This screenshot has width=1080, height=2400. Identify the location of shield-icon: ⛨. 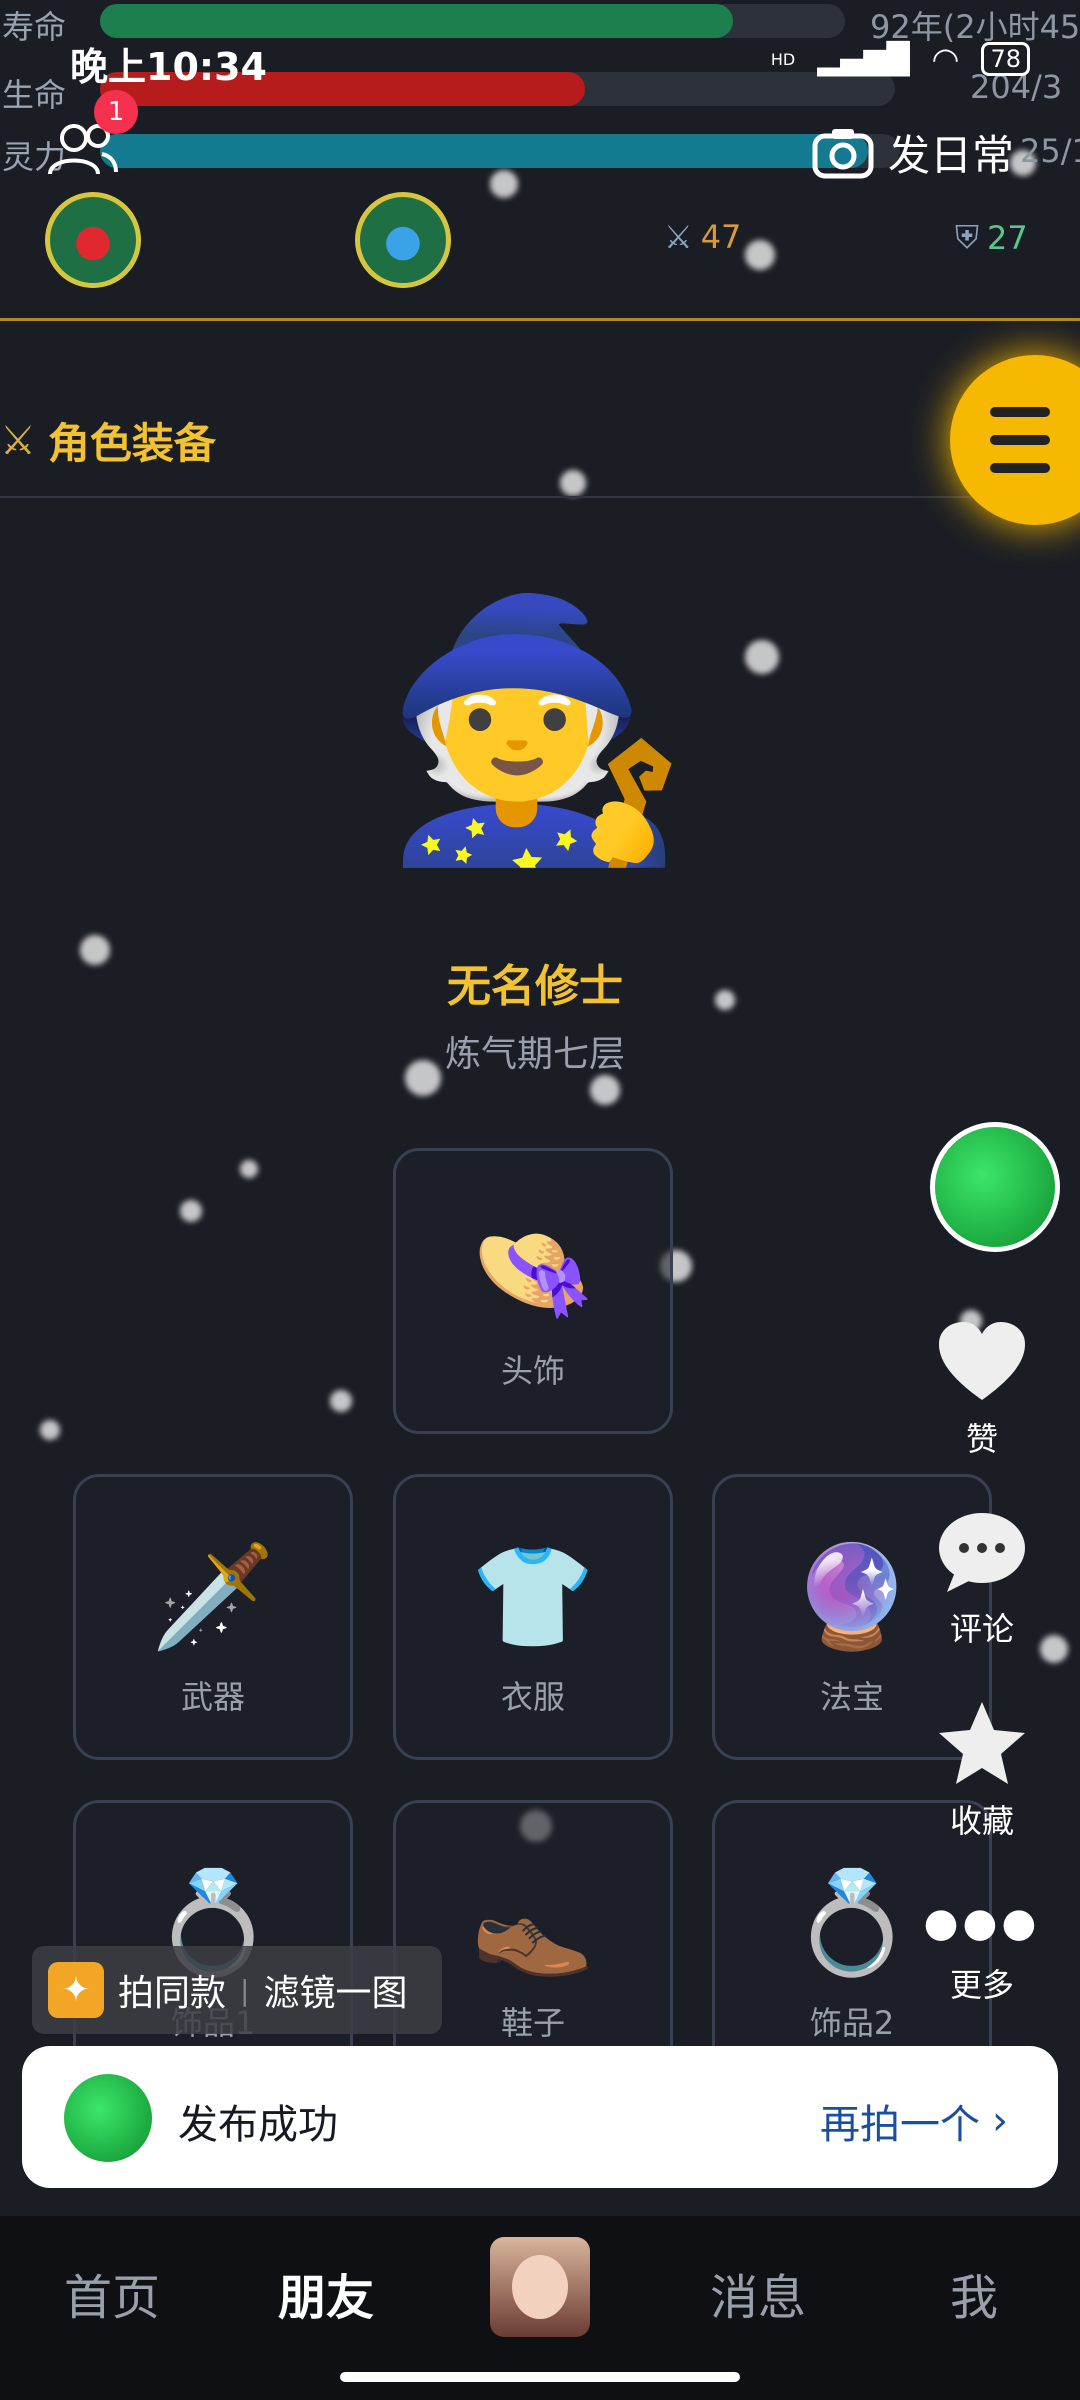
(967, 237).